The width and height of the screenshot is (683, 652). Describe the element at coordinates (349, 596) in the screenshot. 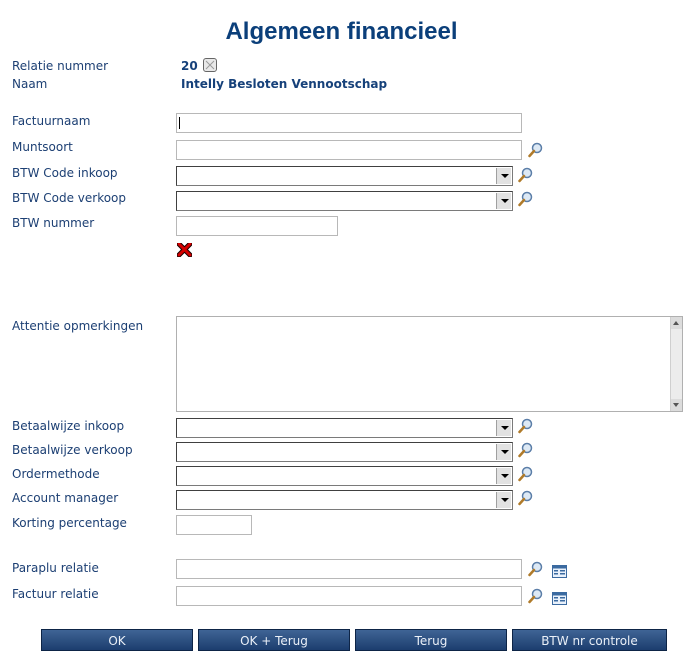

I see `factuur-relatie-input` at that location.